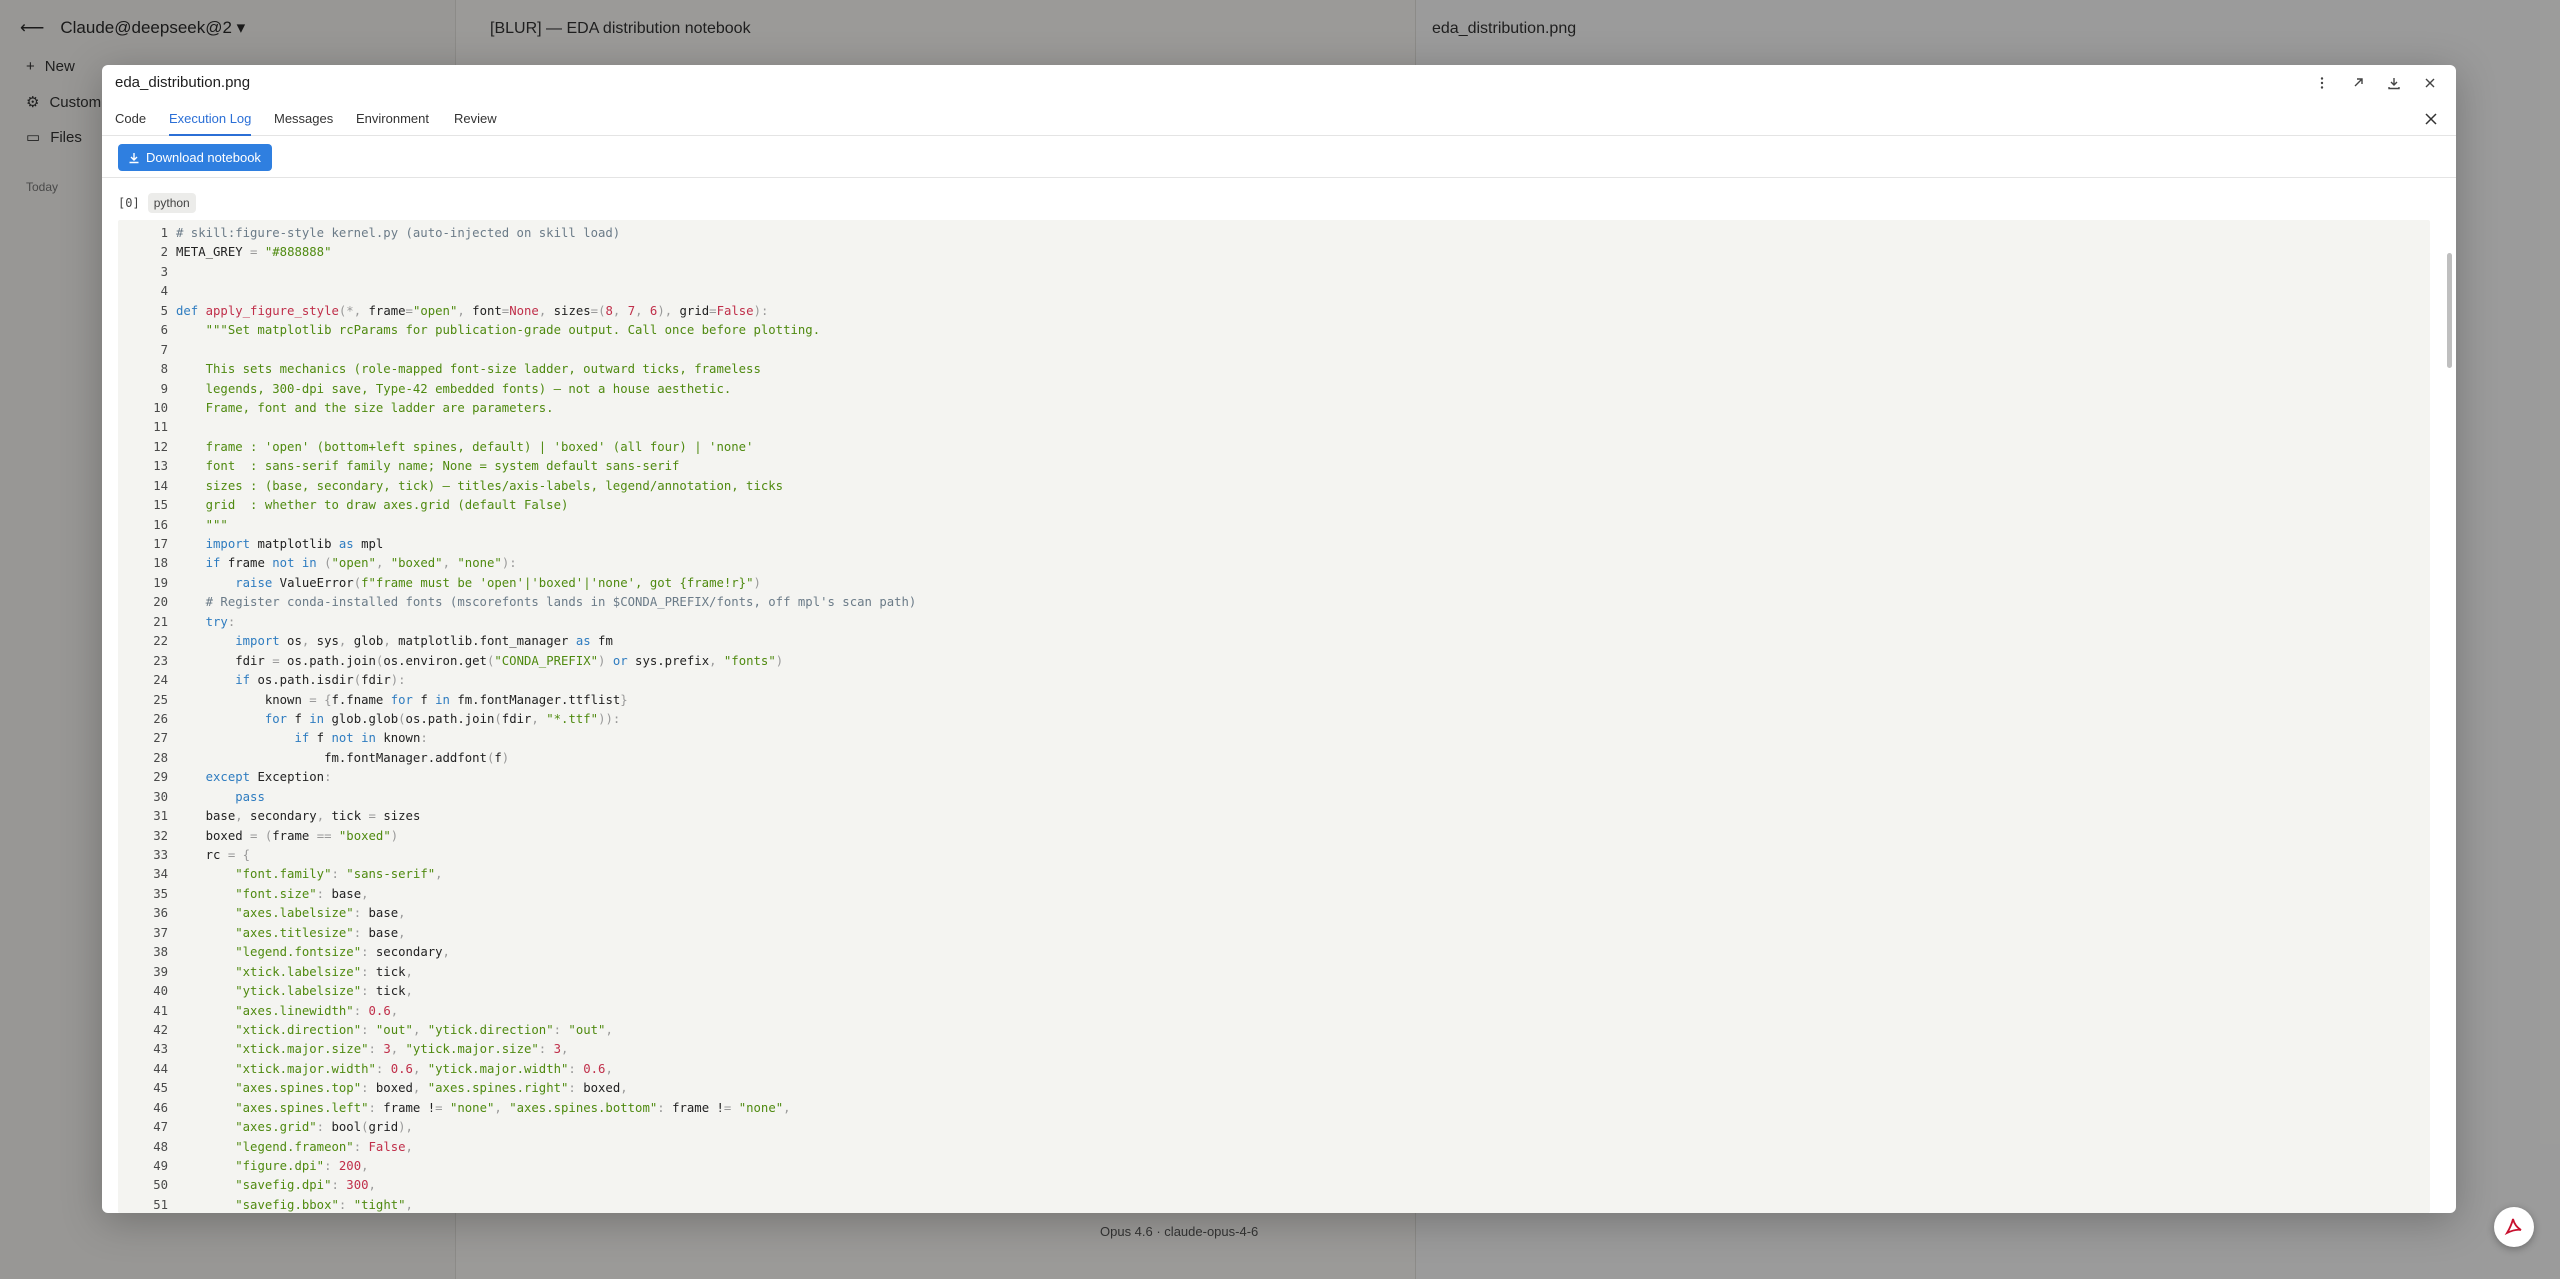 The image size is (2560, 1279). What do you see at coordinates (160, 563) in the screenshot?
I see `line-number: 18` at bounding box center [160, 563].